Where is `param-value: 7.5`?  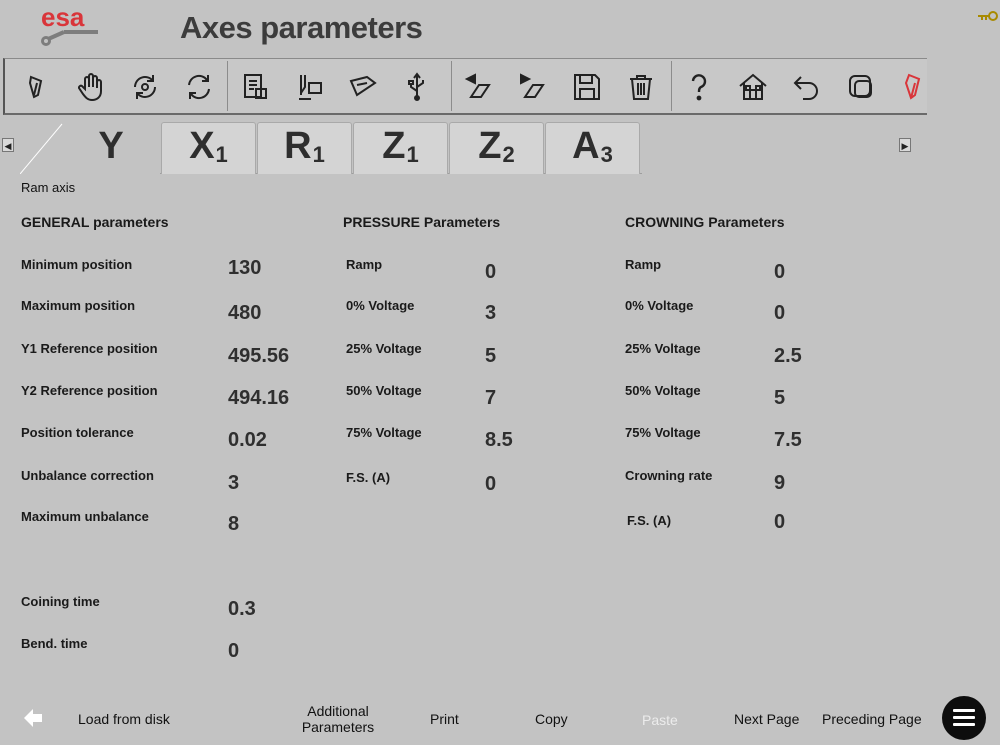
param-value: 7.5 is located at coordinates (788, 440).